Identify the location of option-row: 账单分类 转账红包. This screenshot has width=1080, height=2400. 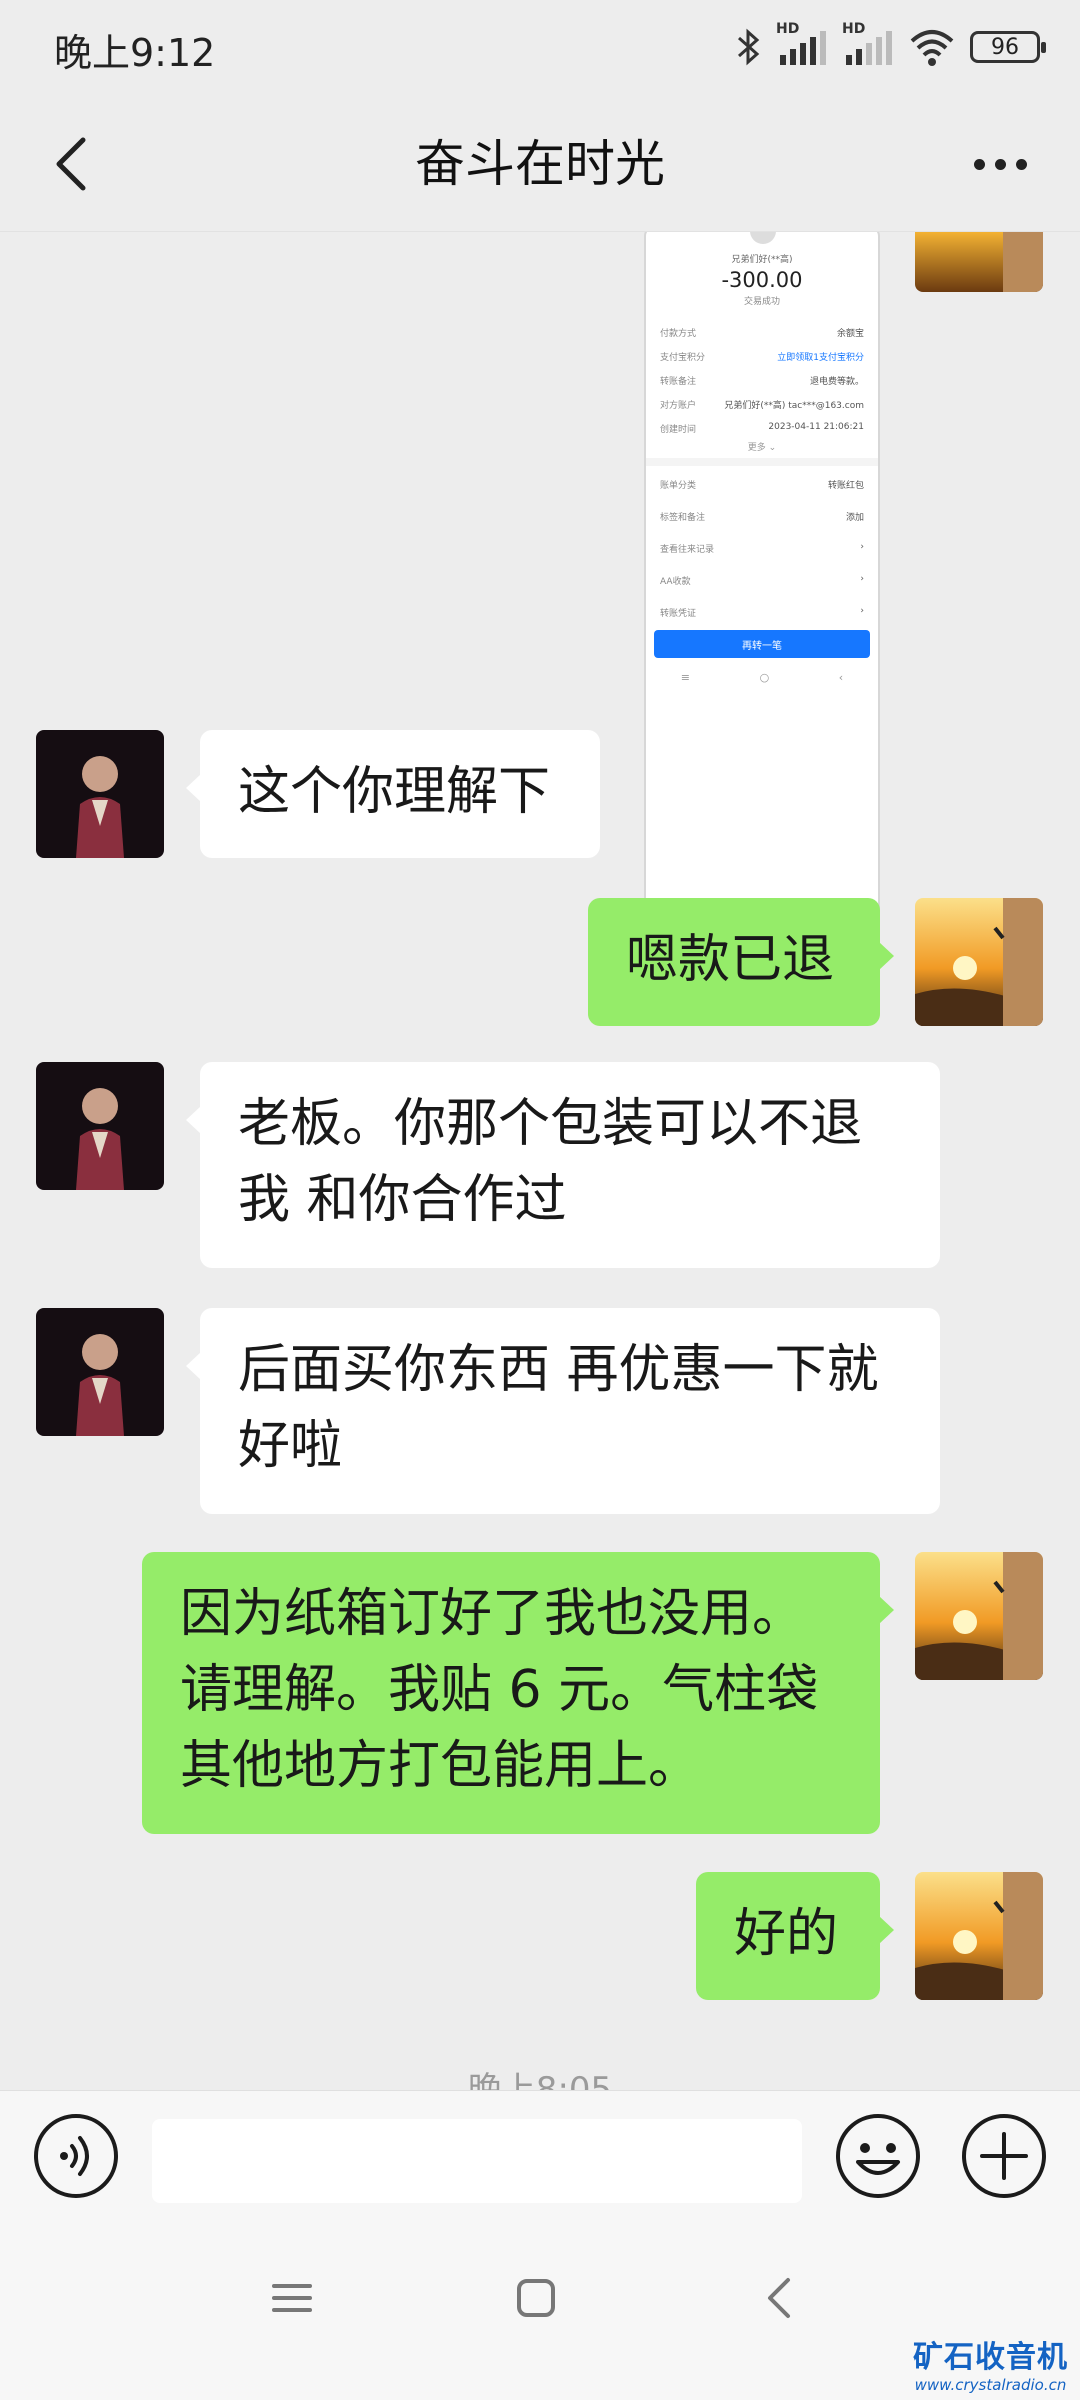
(762, 484).